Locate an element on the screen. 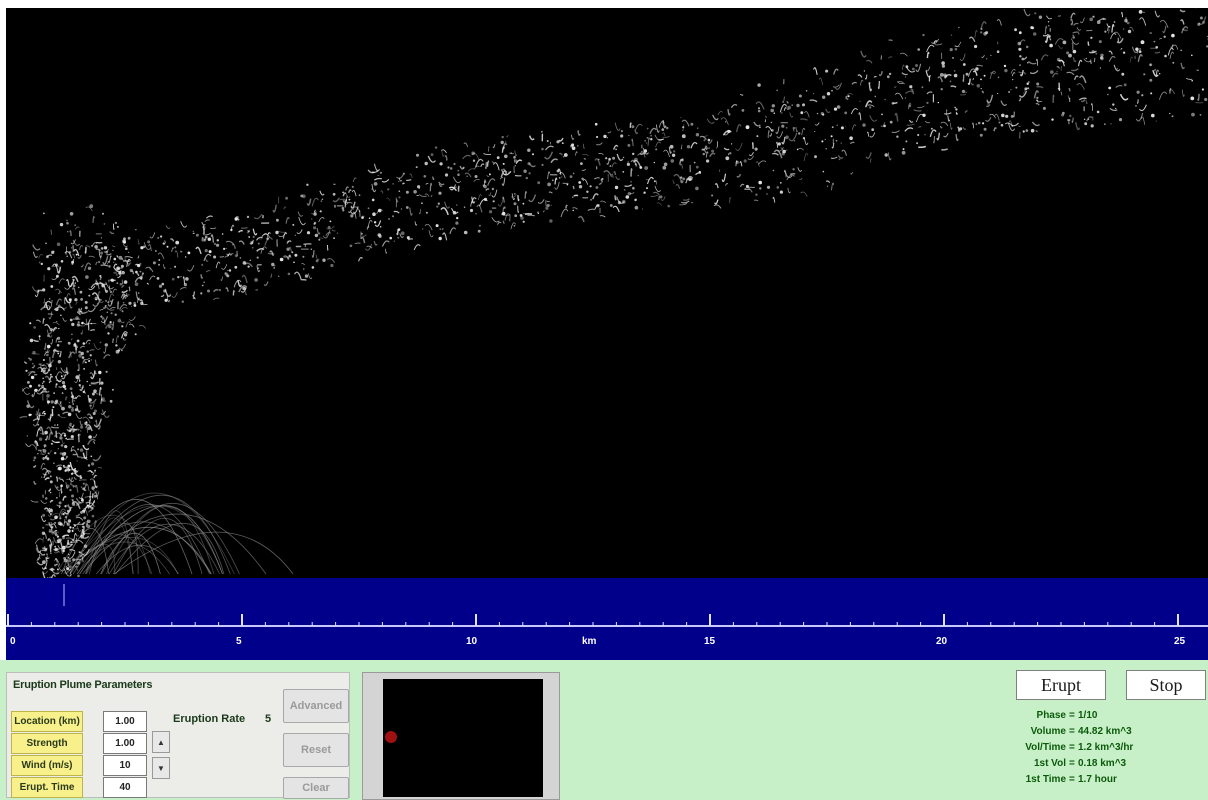 This screenshot has width=1208, height=800. decrease-button: ▼ is located at coordinates (161, 768).